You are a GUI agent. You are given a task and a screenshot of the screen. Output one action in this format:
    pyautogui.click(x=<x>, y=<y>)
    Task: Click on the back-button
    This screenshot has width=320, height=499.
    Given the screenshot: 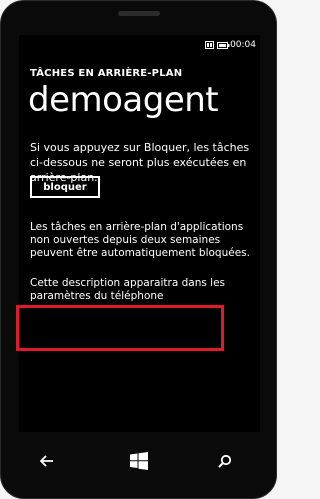 What is the action you would take?
    pyautogui.click(x=47, y=461)
    